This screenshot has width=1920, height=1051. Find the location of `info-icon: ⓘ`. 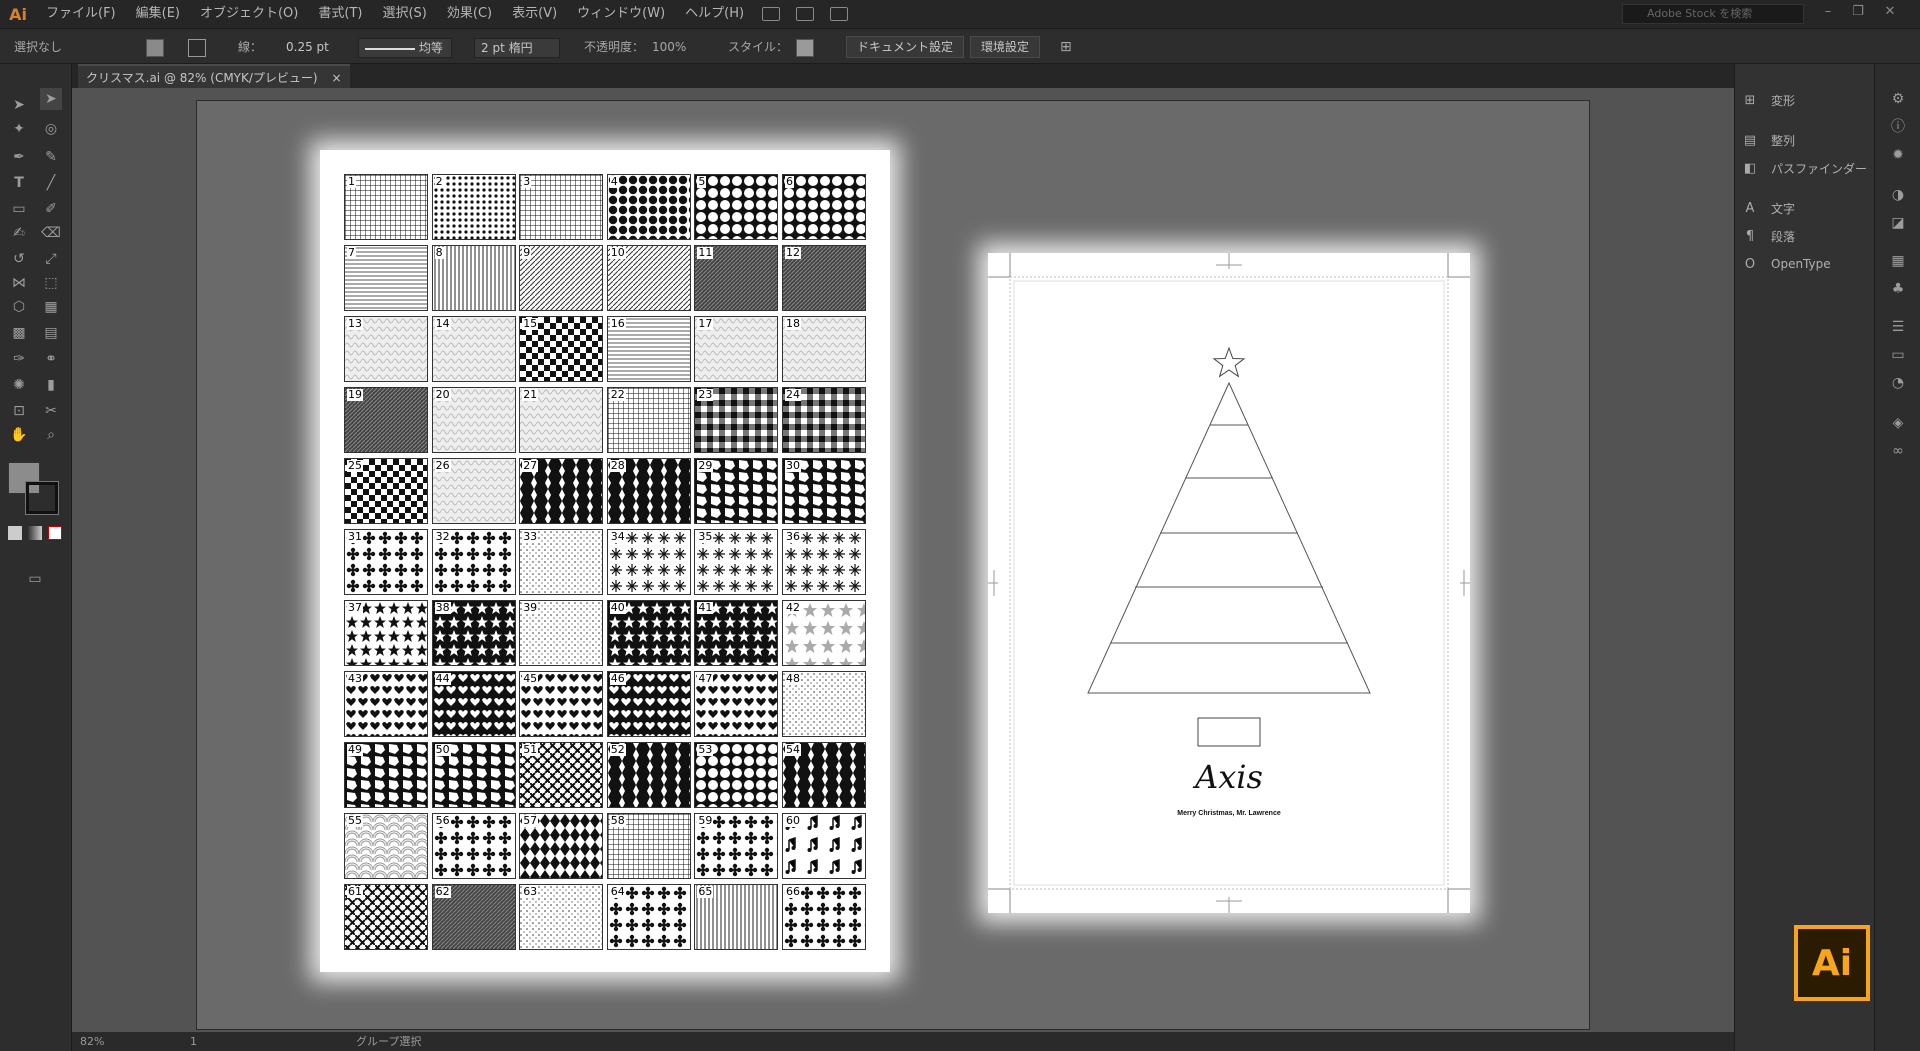

info-icon: ⓘ is located at coordinates (1898, 127).